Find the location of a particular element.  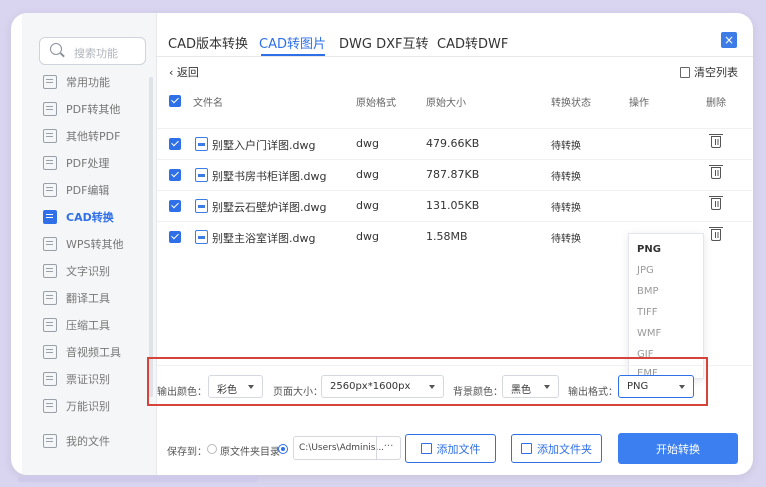

format-option-jpg: JPG is located at coordinates (645, 270).